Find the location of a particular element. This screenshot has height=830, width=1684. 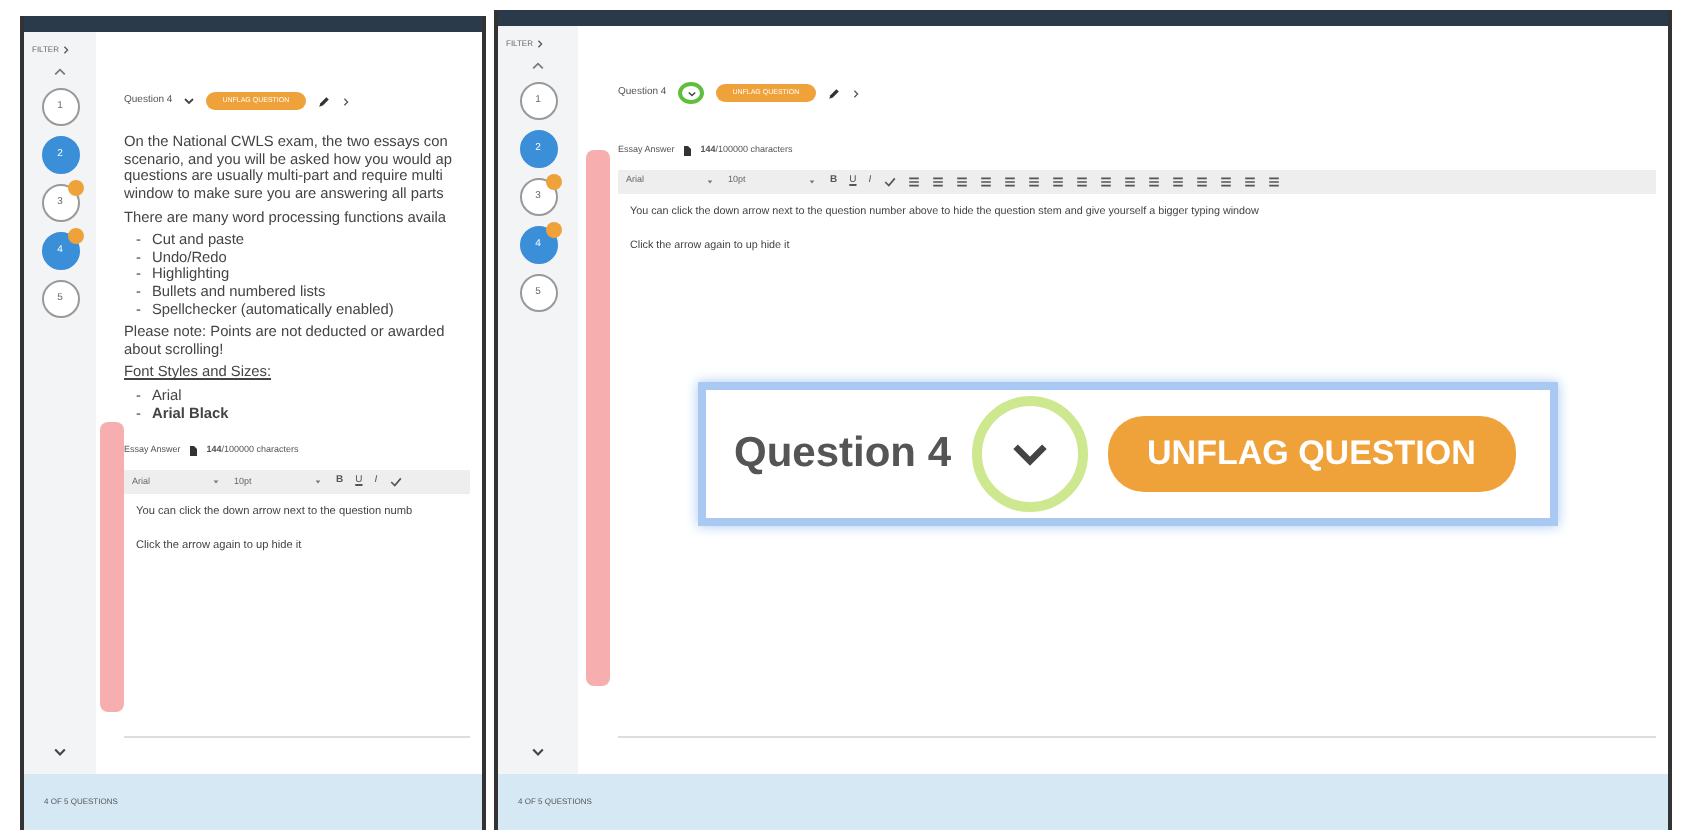

question-title: Question 4 is located at coordinates (843, 454).